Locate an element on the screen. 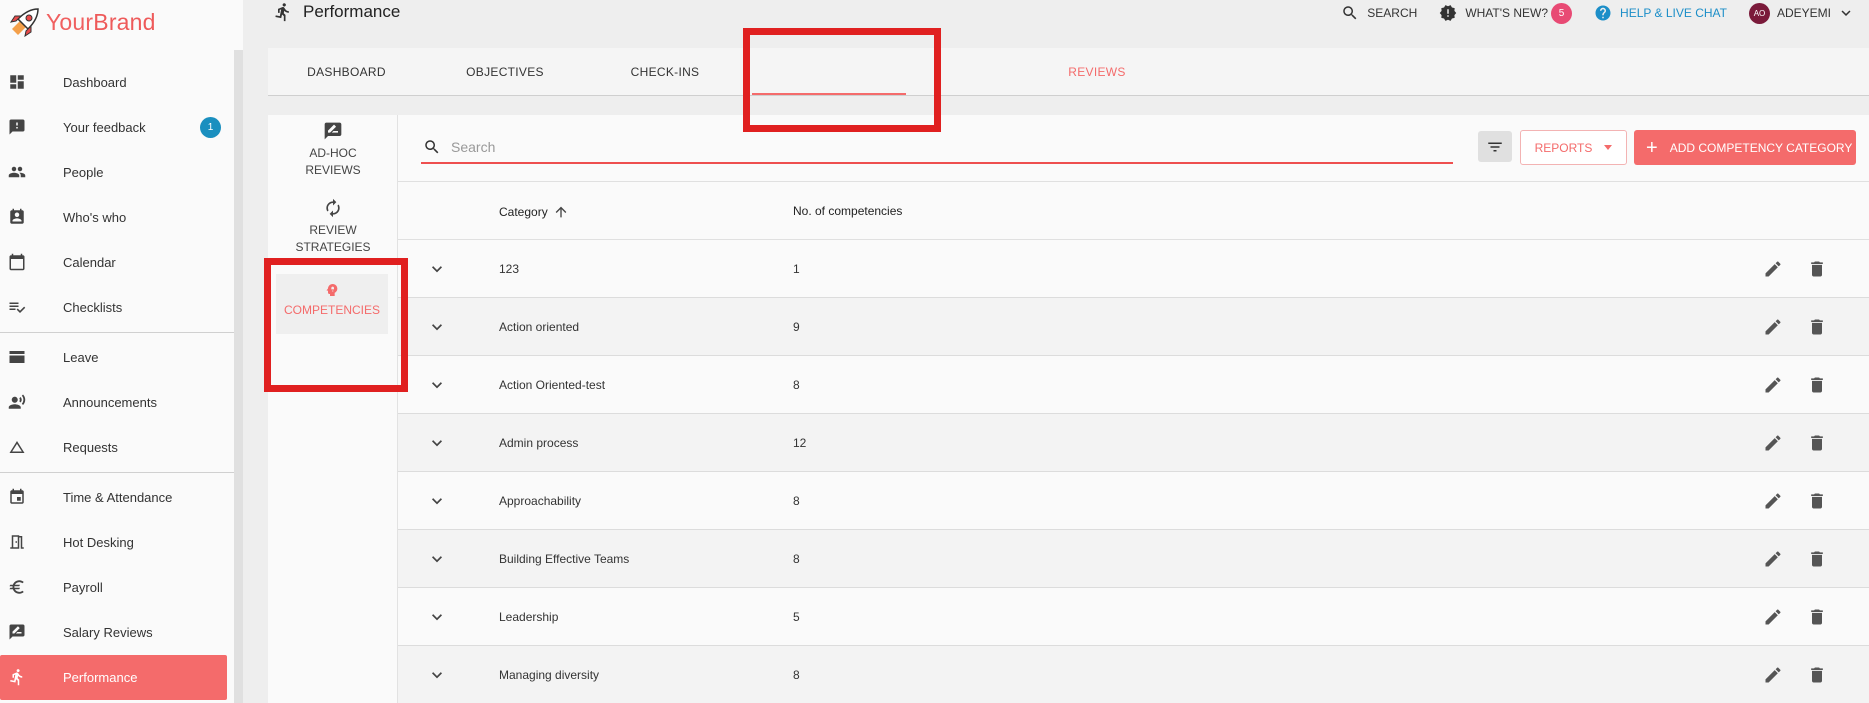  sidebar-item-label: Time & Attendance is located at coordinates (118, 497).